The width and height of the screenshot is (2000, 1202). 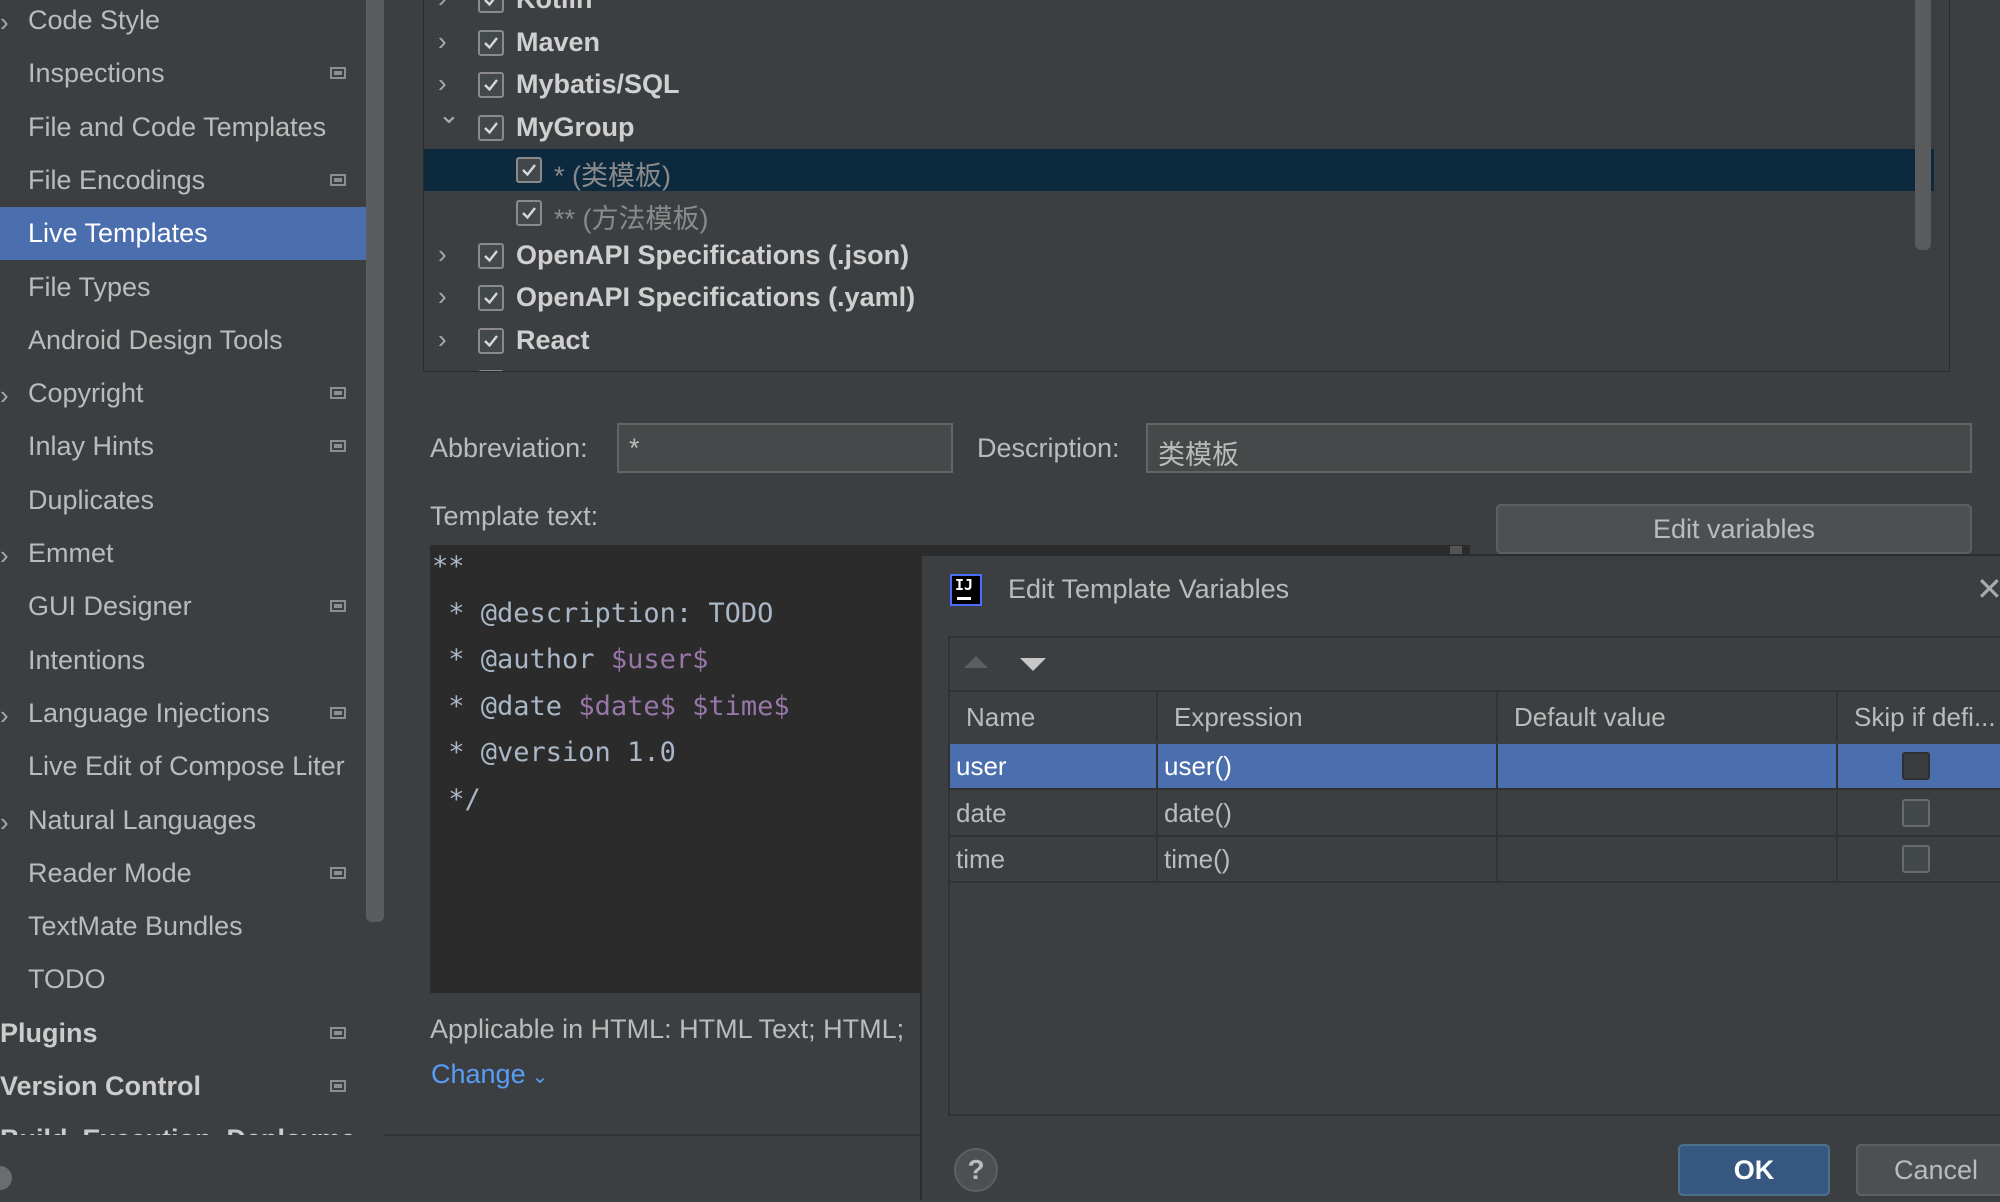 What do you see at coordinates (192, 553) in the screenshot?
I see `sidebar-item-emmet: › Emmet` at bounding box center [192, 553].